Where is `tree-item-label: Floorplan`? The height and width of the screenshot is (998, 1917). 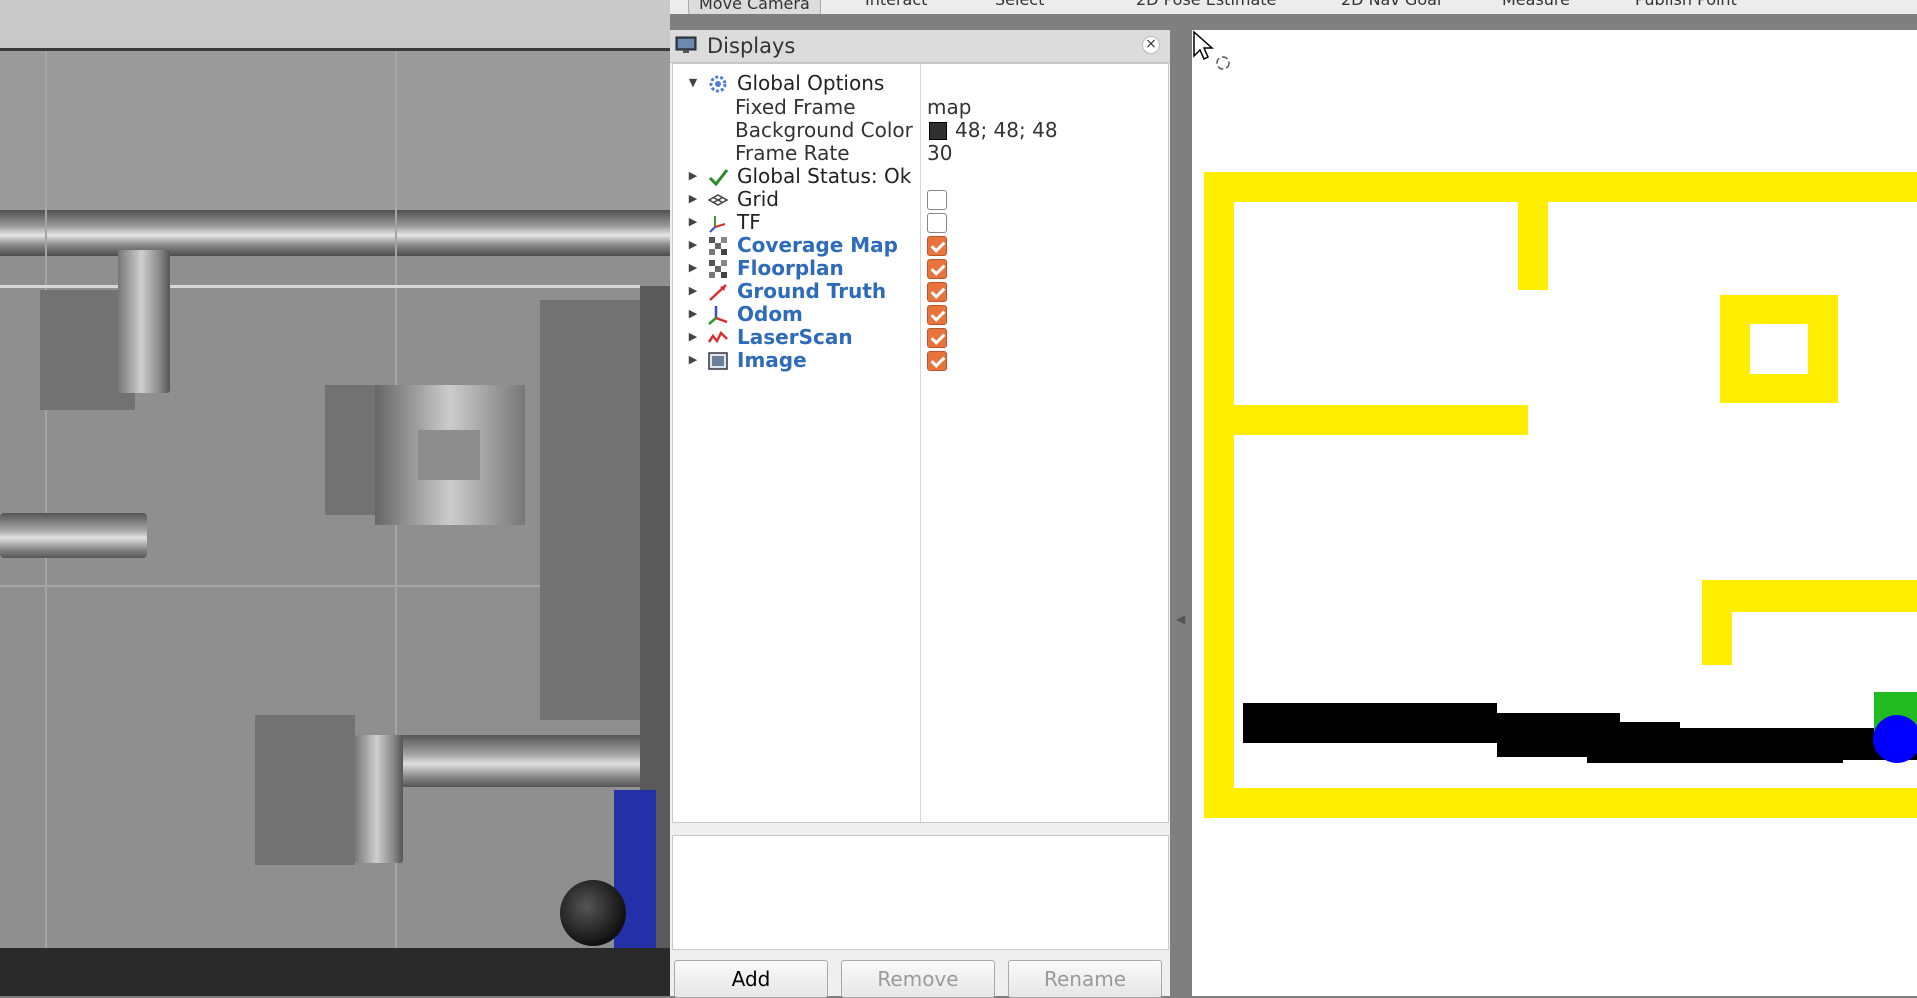 tree-item-label: Floorplan is located at coordinates (790, 268).